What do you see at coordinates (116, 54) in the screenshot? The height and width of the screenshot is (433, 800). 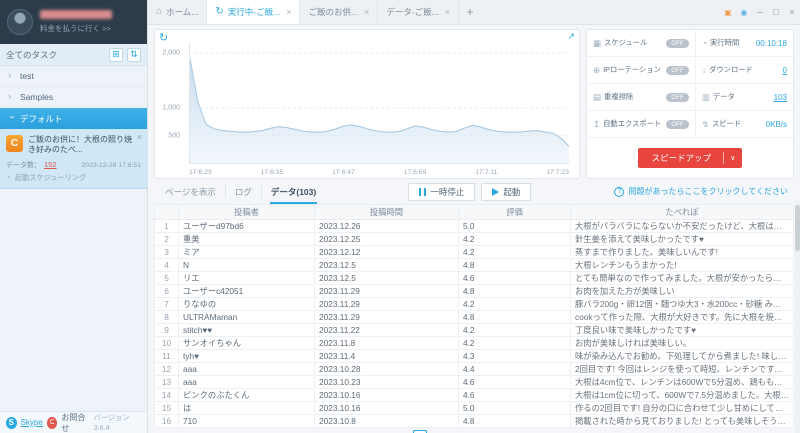 I see `add-group-icon: ⊞` at bounding box center [116, 54].